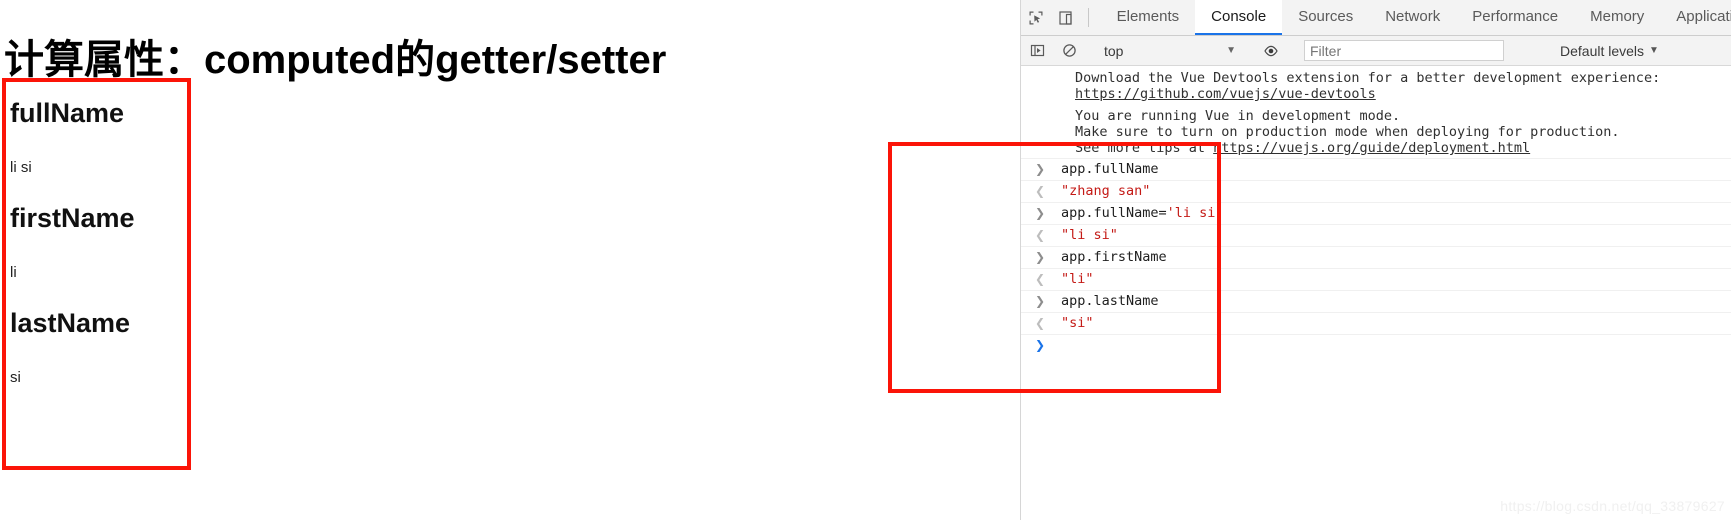 Image resolution: width=1731 pixels, height=520 pixels. Describe the element at coordinates (1376, 301) in the screenshot. I see `console-log-row-input-4: ❯ app.lastName` at that location.